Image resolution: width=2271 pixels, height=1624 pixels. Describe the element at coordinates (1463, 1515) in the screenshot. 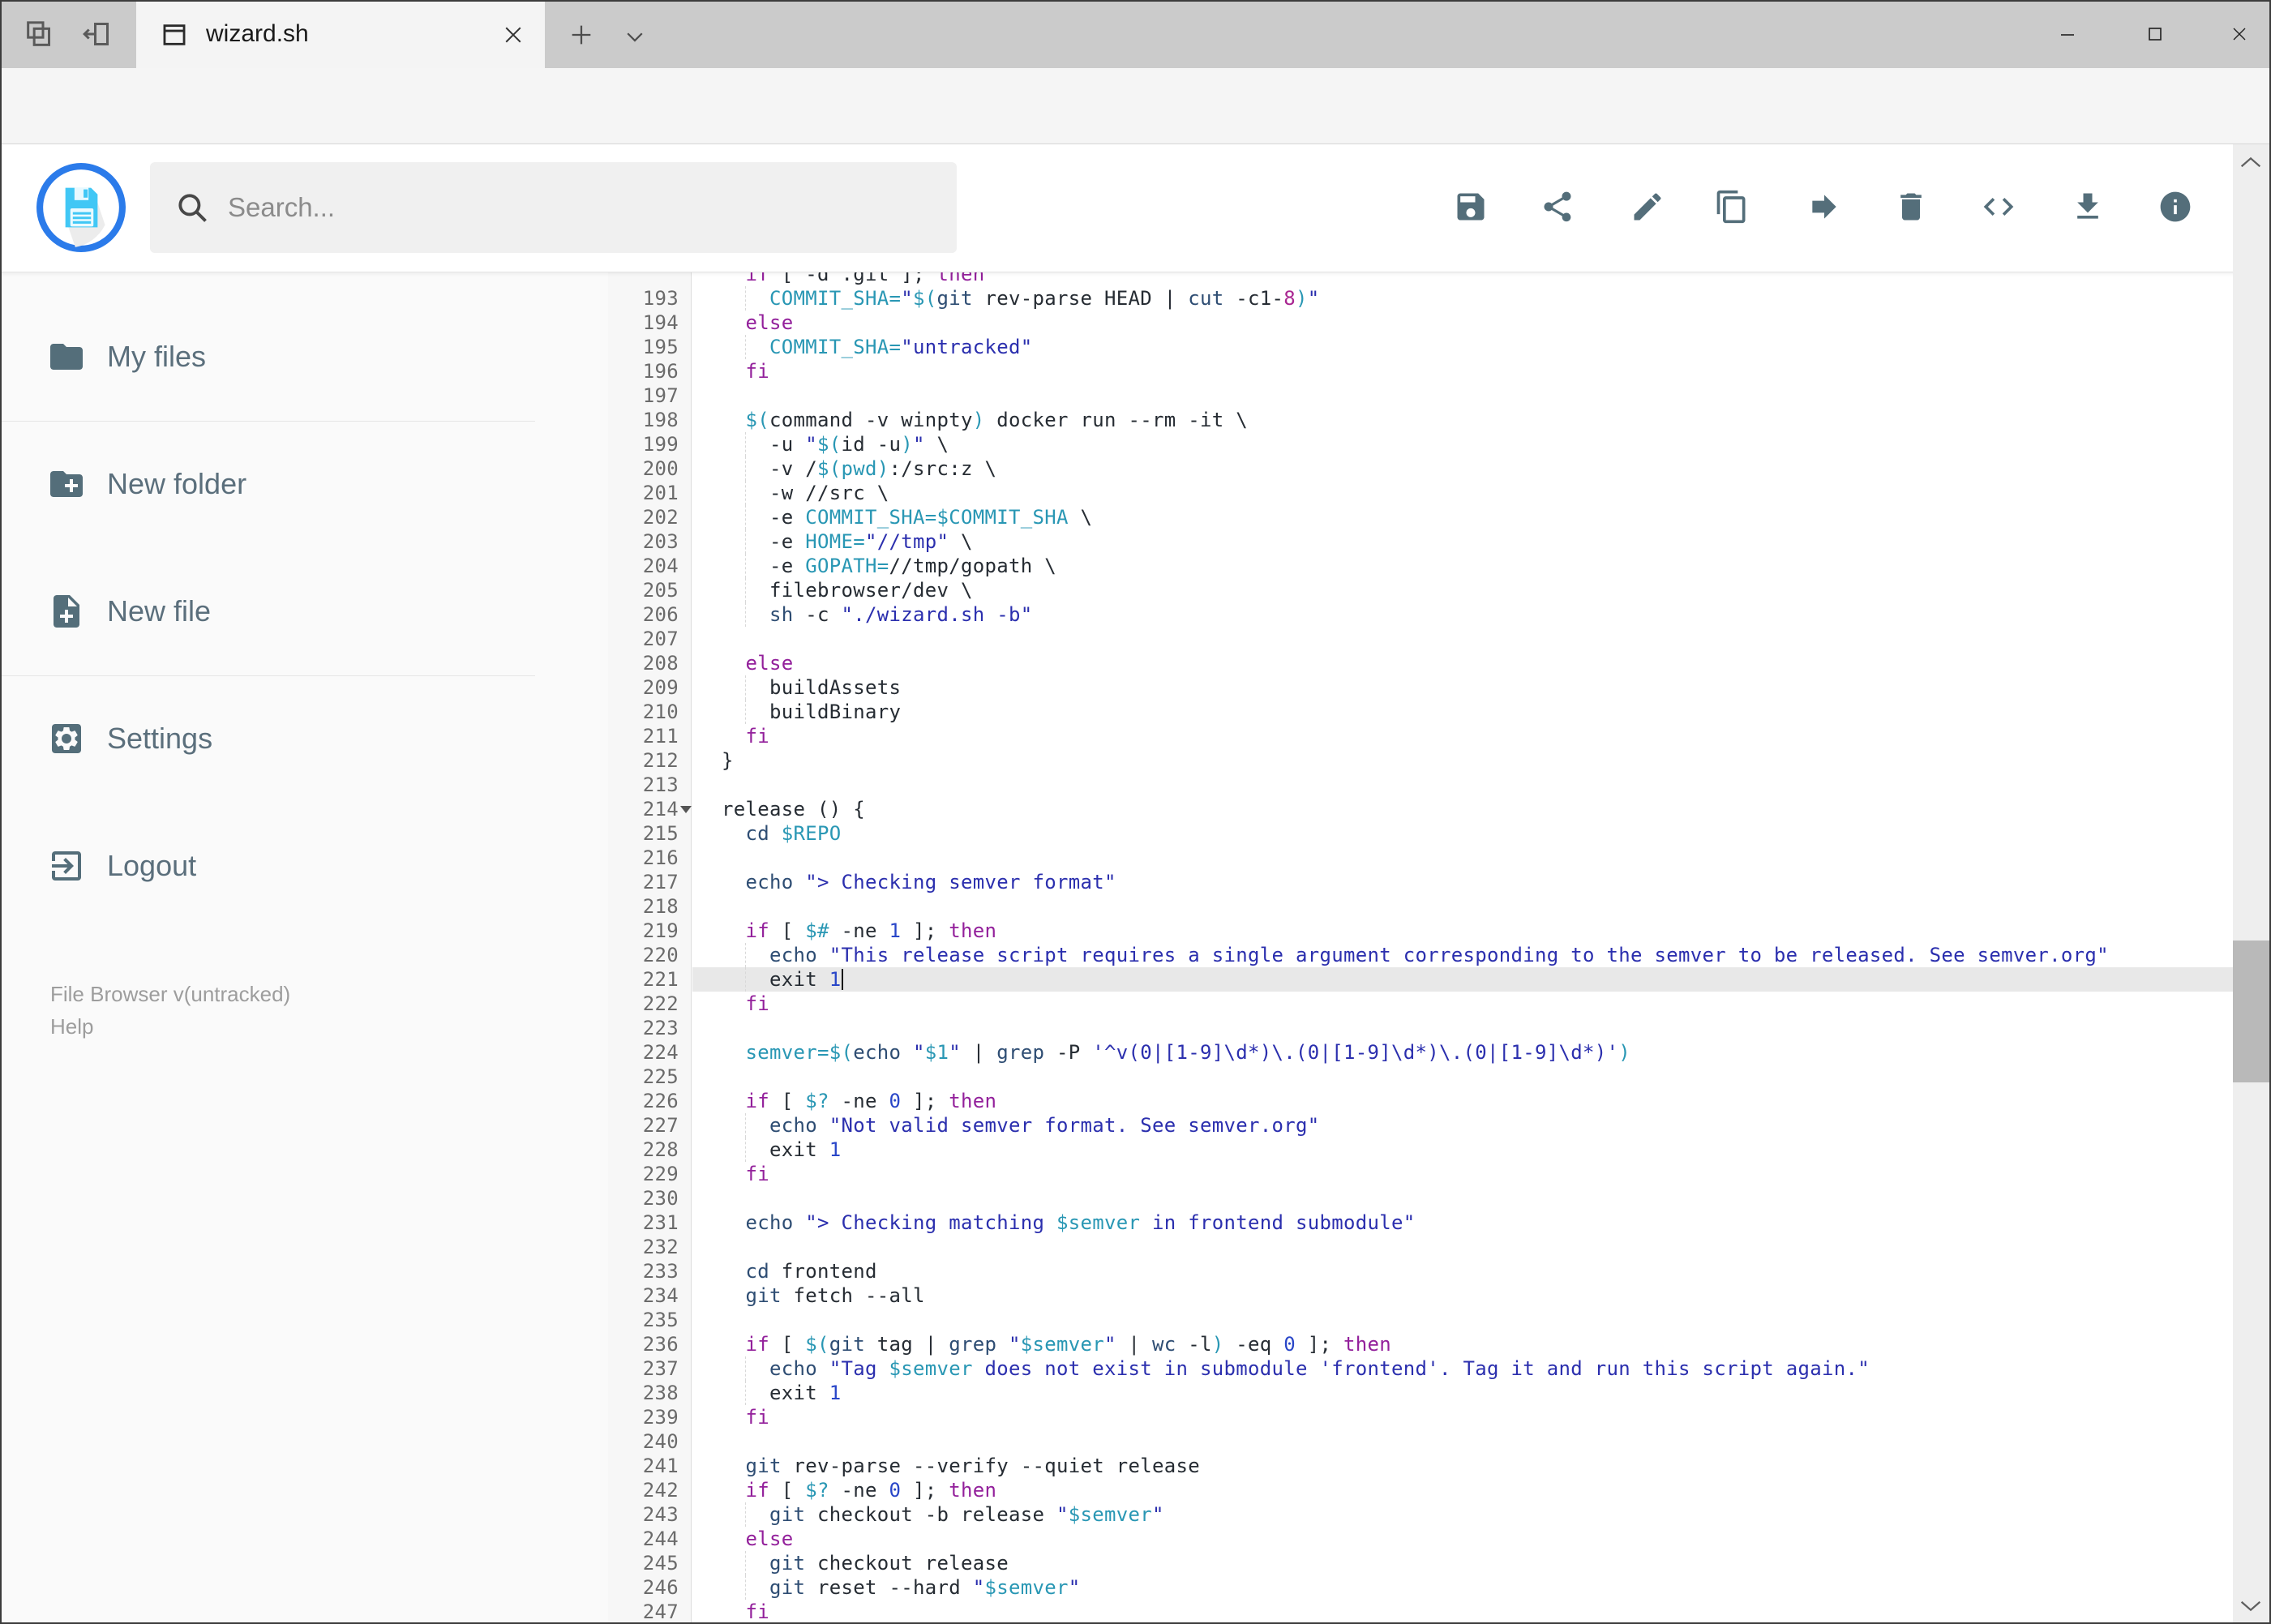

I see `code-line: git checkout -b release "$semver"` at that location.